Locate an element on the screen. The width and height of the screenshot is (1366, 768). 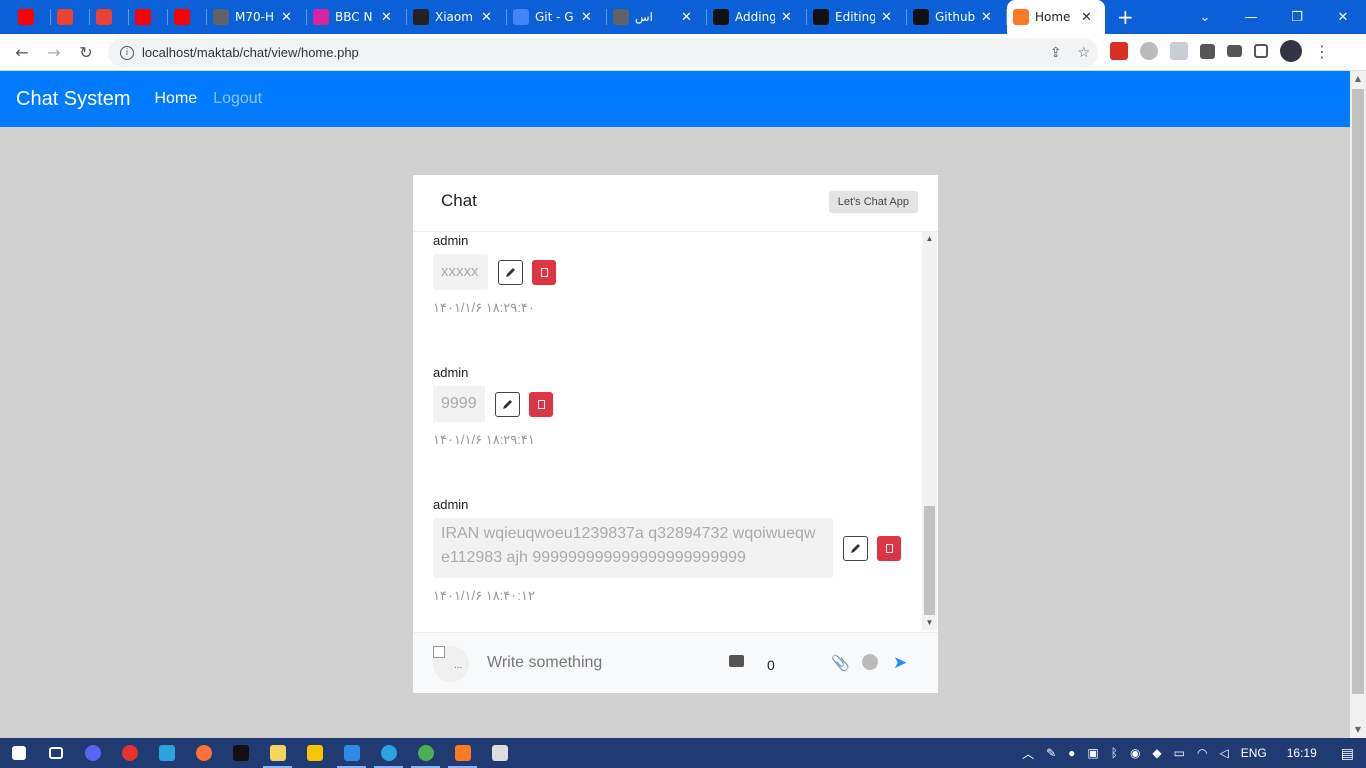
bookmark-star-icon: ☆ is located at coordinates (1083, 53).